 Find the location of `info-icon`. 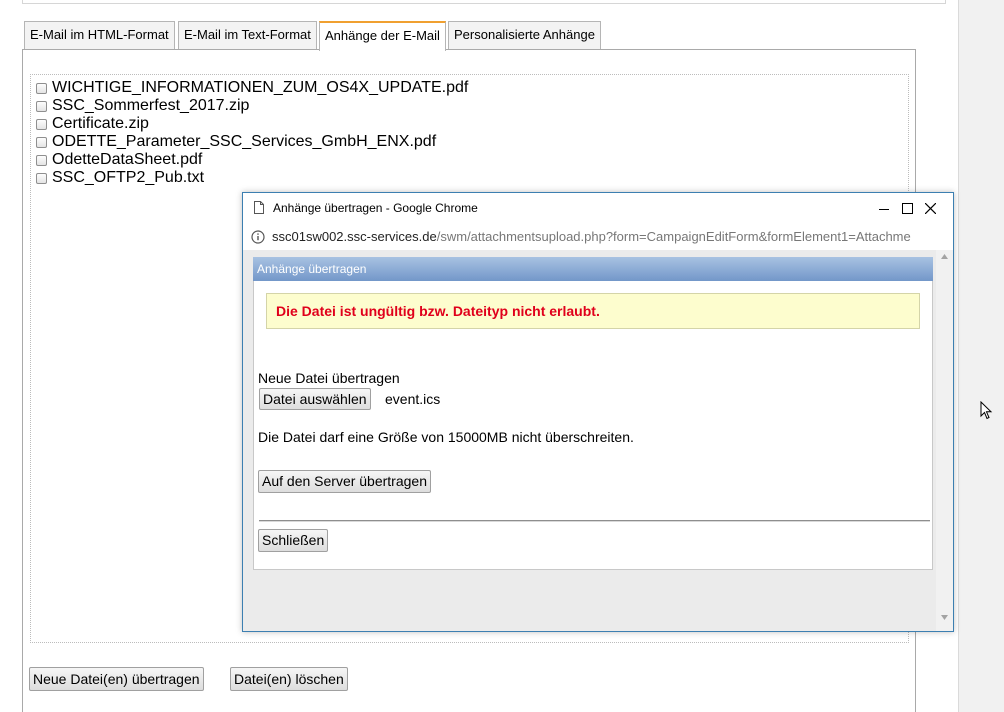

info-icon is located at coordinates (258, 237).